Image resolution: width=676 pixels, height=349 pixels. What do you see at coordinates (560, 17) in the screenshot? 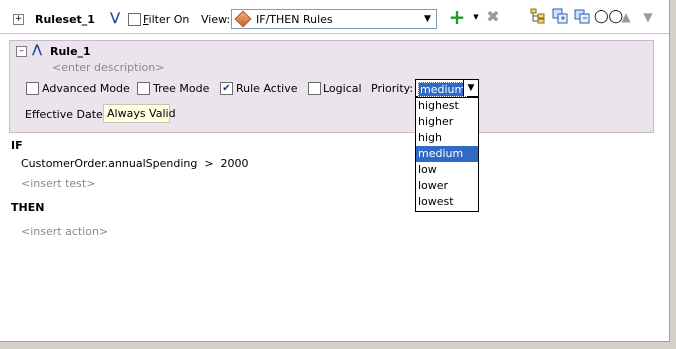
I see `copy-icon` at bounding box center [560, 17].